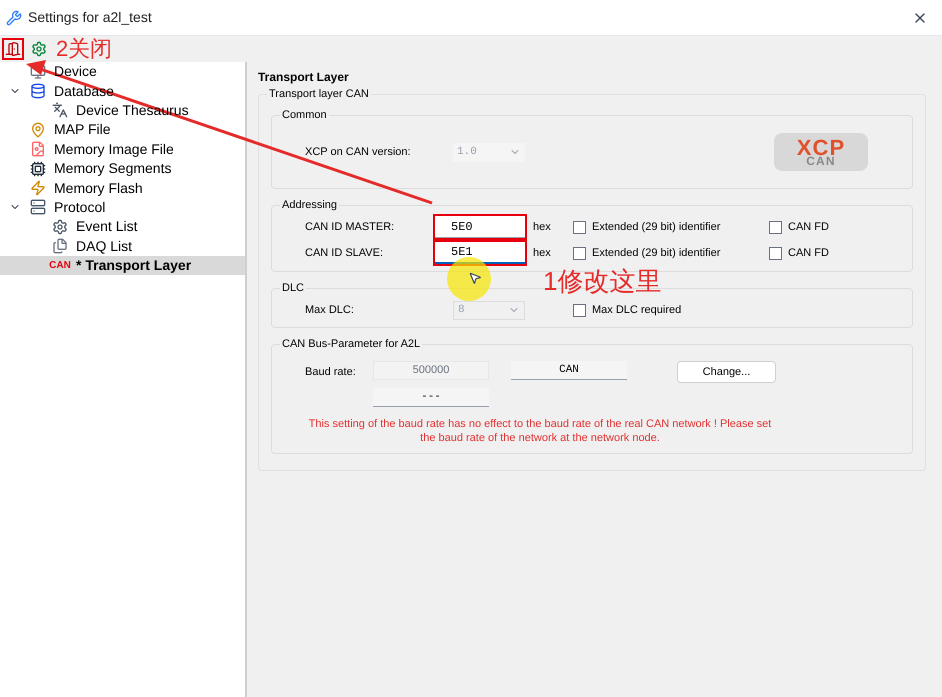 The width and height of the screenshot is (942, 697). I want to click on tree-label: DAQ List, so click(104, 246).